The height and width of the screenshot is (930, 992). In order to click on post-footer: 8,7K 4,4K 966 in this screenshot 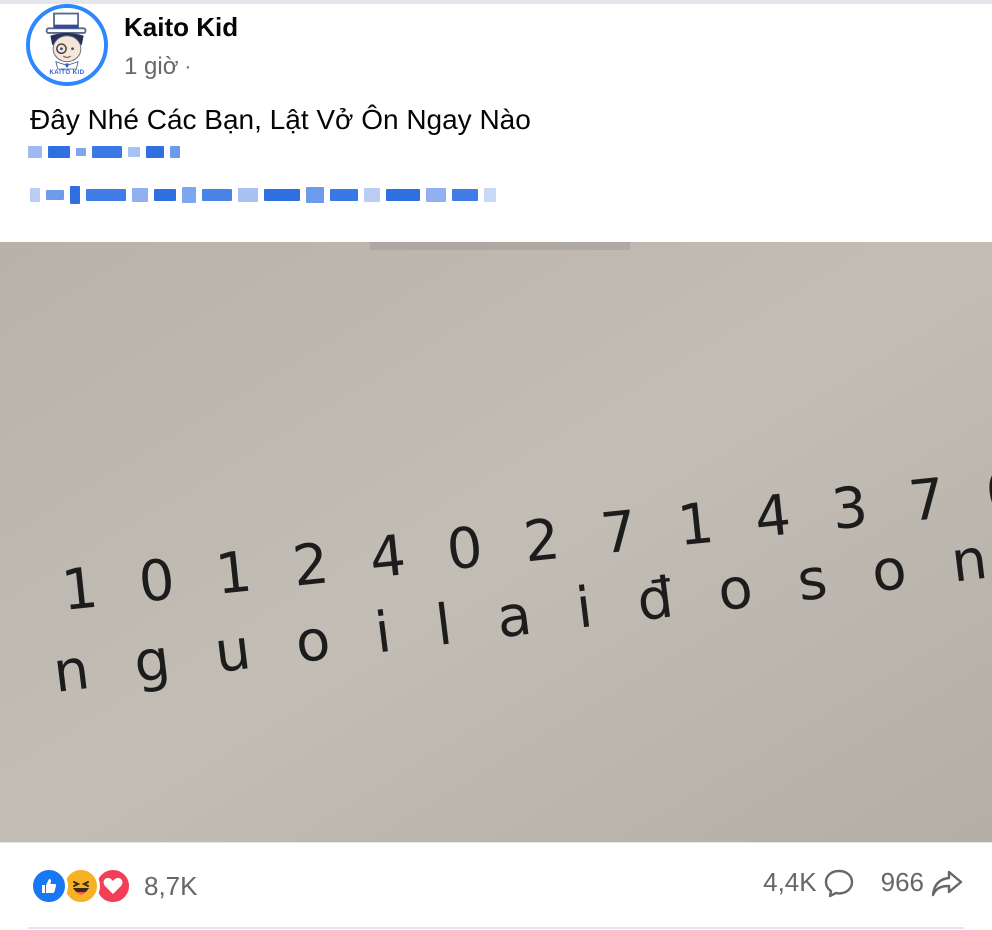, I will do `click(496, 886)`.